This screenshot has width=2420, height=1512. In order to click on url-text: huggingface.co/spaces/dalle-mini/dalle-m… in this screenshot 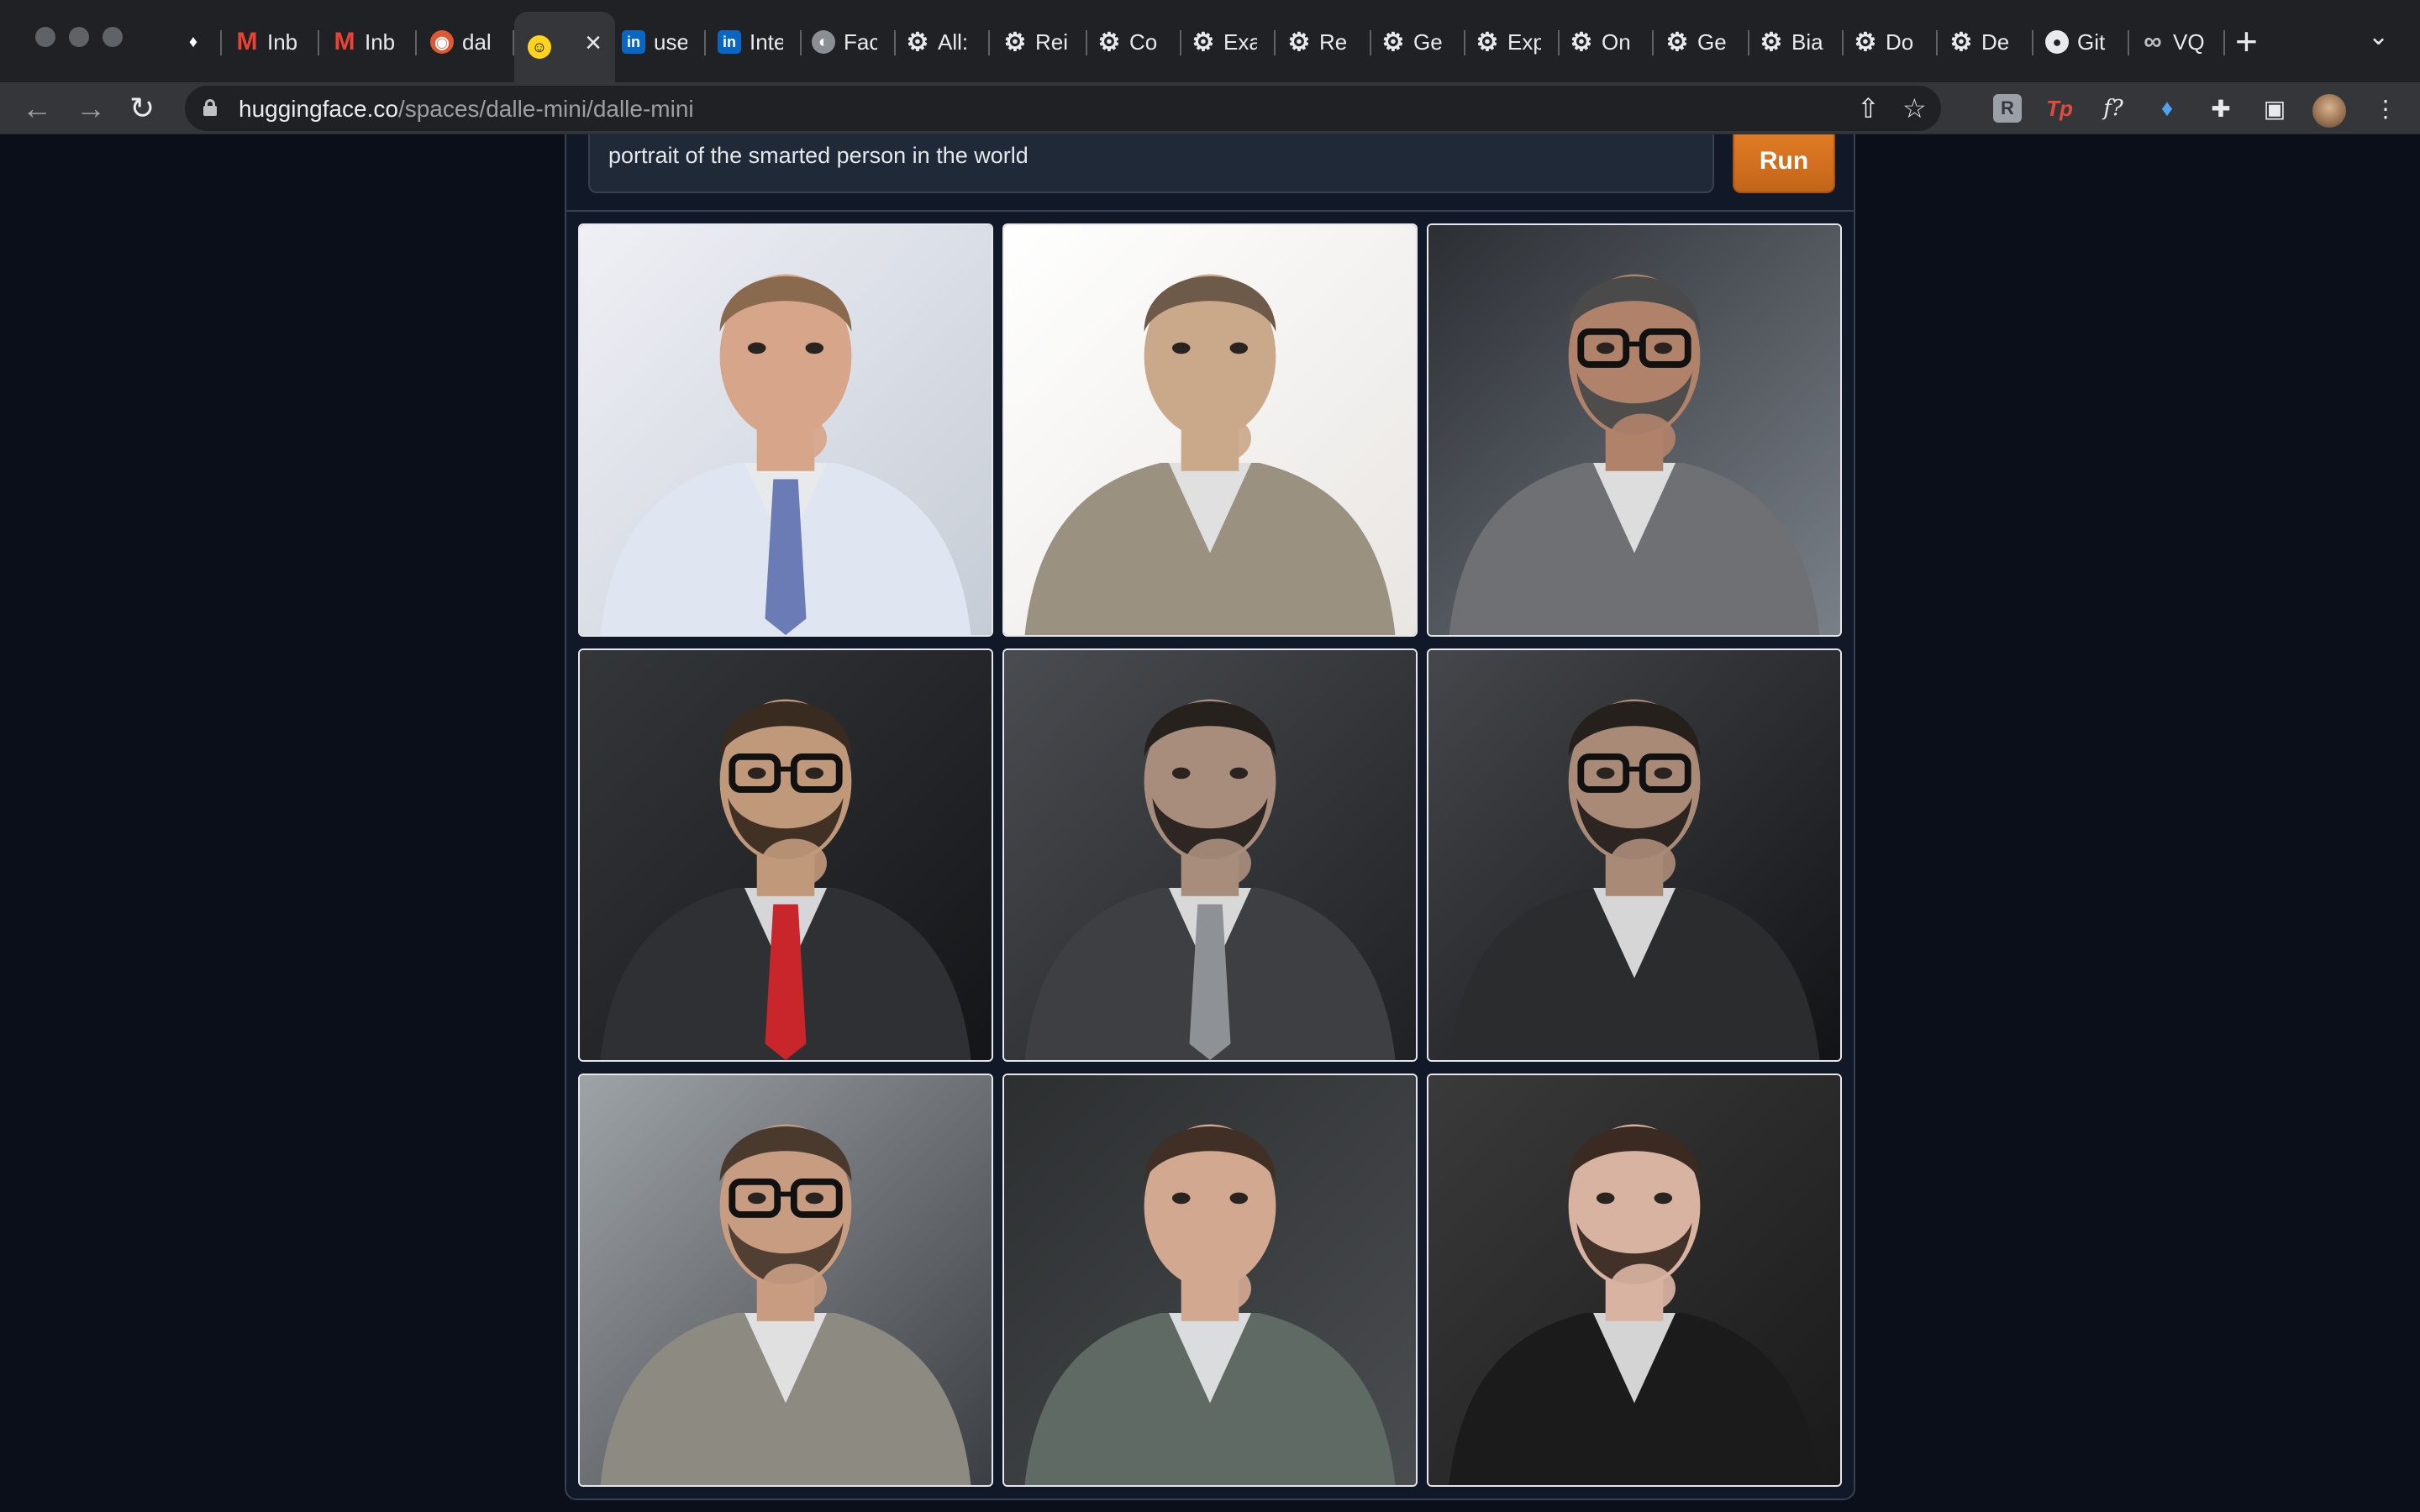, I will do `click(466, 109)`.